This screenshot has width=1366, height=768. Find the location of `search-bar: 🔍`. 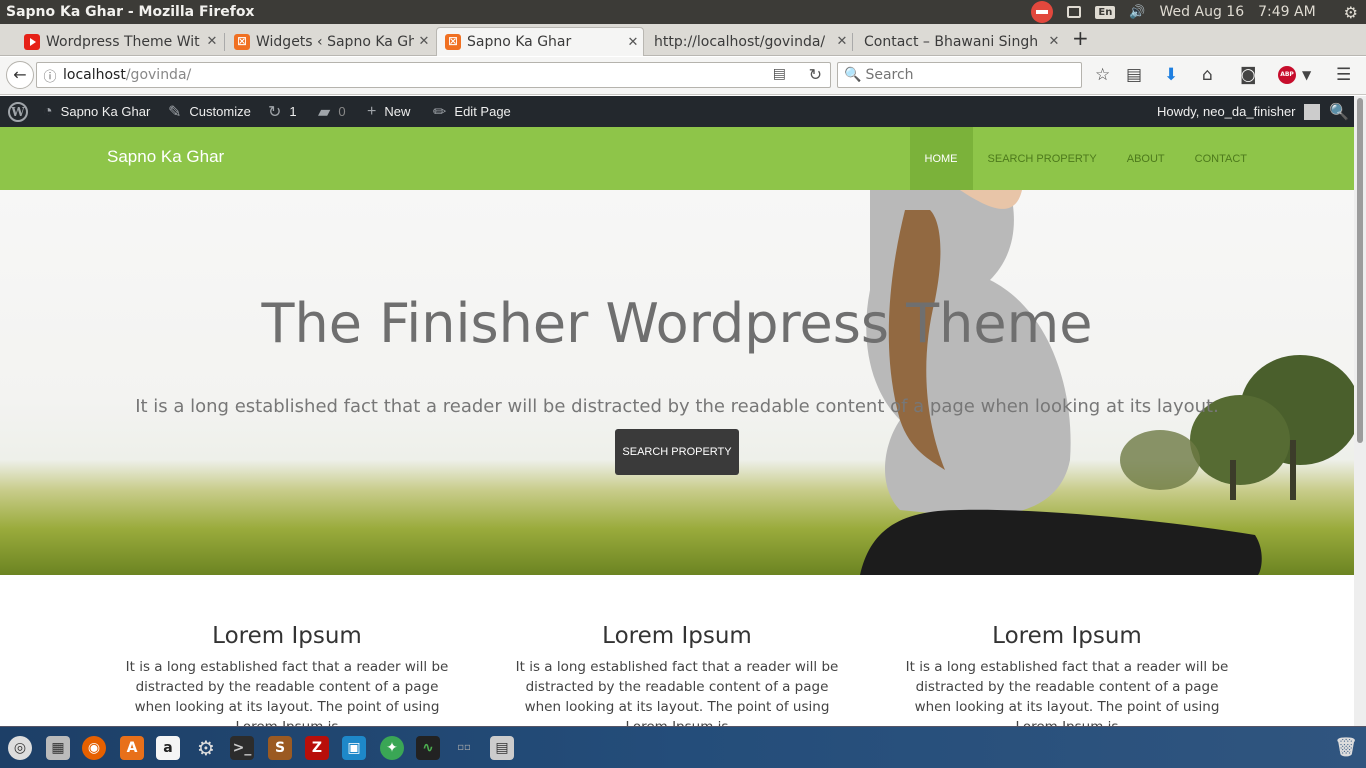

search-bar: 🔍 is located at coordinates (959, 75).